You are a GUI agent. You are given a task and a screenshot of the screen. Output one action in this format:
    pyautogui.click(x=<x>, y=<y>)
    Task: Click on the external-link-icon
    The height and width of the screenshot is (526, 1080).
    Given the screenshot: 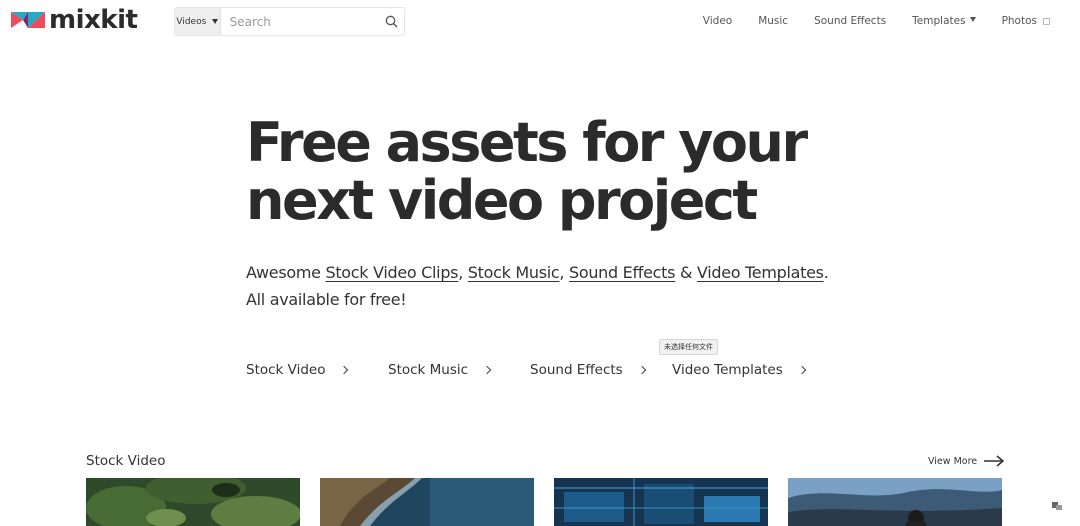 What is the action you would take?
    pyautogui.click(x=1046, y=21)
    